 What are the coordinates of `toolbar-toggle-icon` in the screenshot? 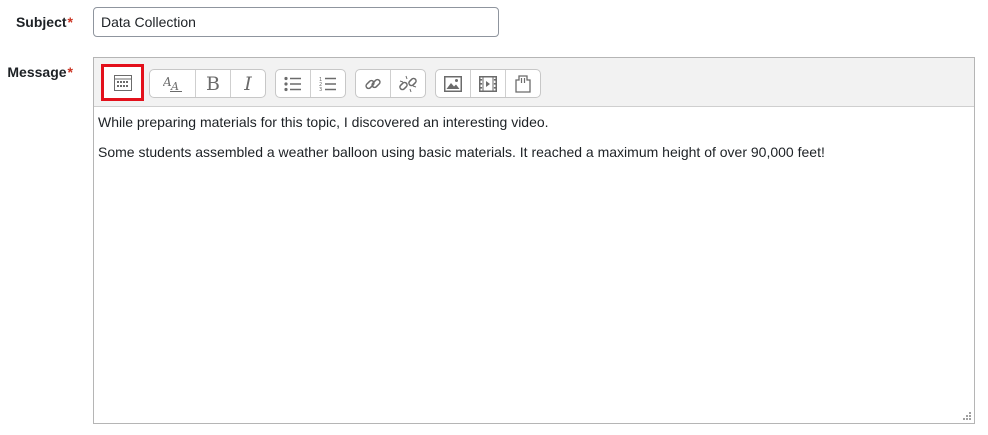 It's located at (122, 82).